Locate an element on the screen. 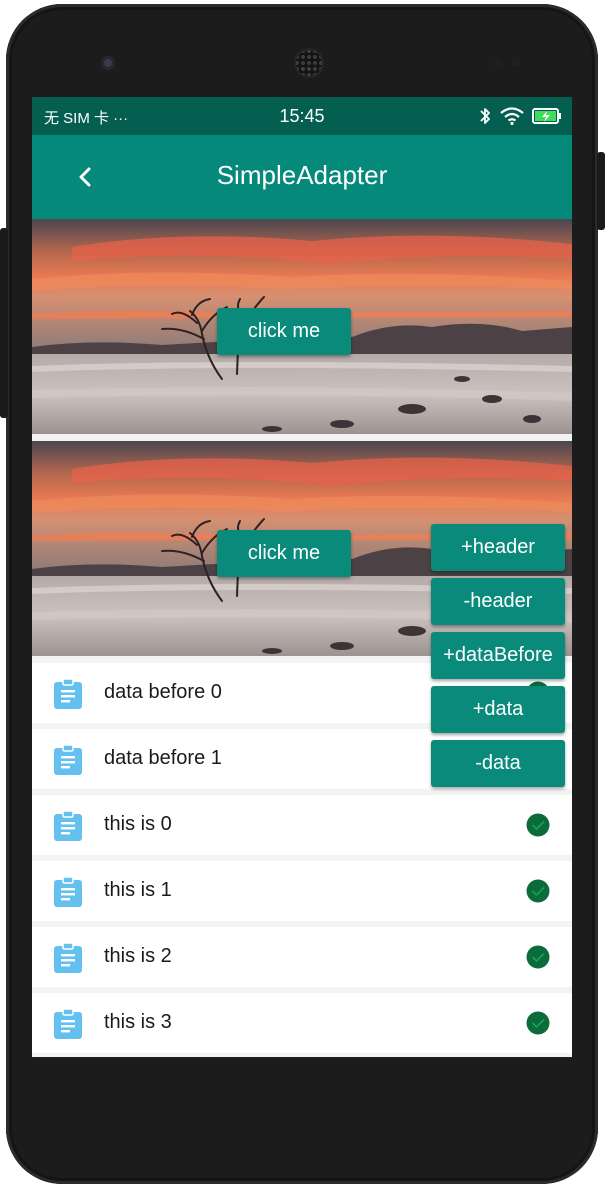 Image resolution: width=605 pixels, height=1188 pixels. light-sensor is located at coordinates (516, 63).